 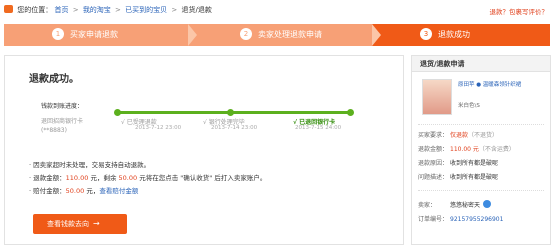 What do you see at coordinates (96, 223) in the screenshot?
I see `arrow-right-icon: →` at bounding box center [96, 223].